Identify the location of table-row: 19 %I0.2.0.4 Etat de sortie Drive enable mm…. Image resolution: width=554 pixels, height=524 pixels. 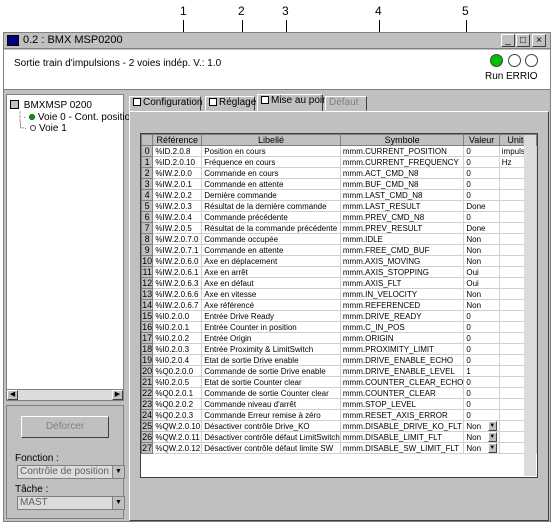
(339, 360).